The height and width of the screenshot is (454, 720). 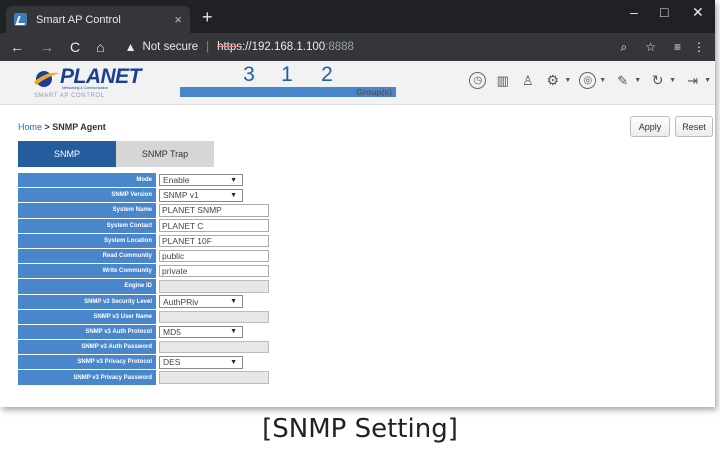 What do you see at coordinates (650, 47) in the screenshot?
I see `star-icon: ☆` at bounding box center [650, 47].